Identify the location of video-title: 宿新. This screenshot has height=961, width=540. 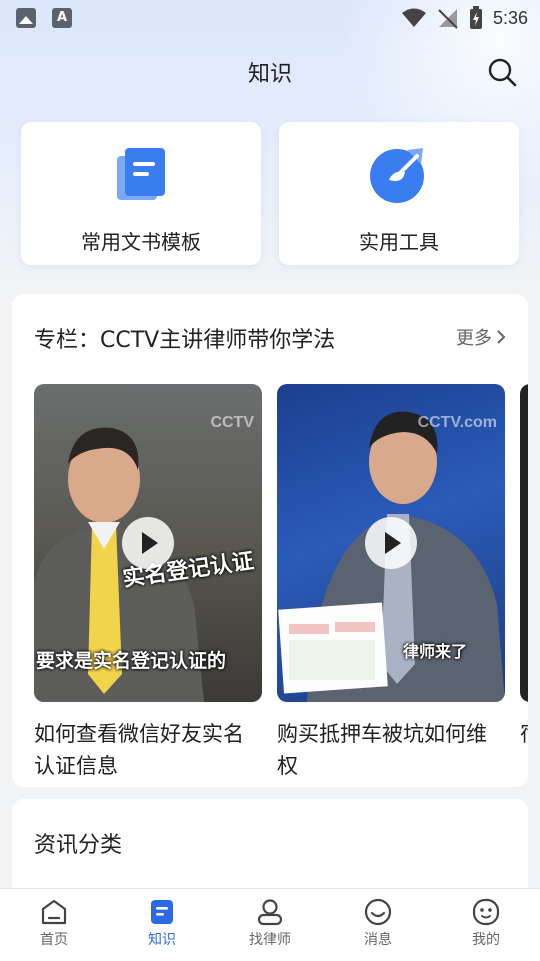
(524, 734).